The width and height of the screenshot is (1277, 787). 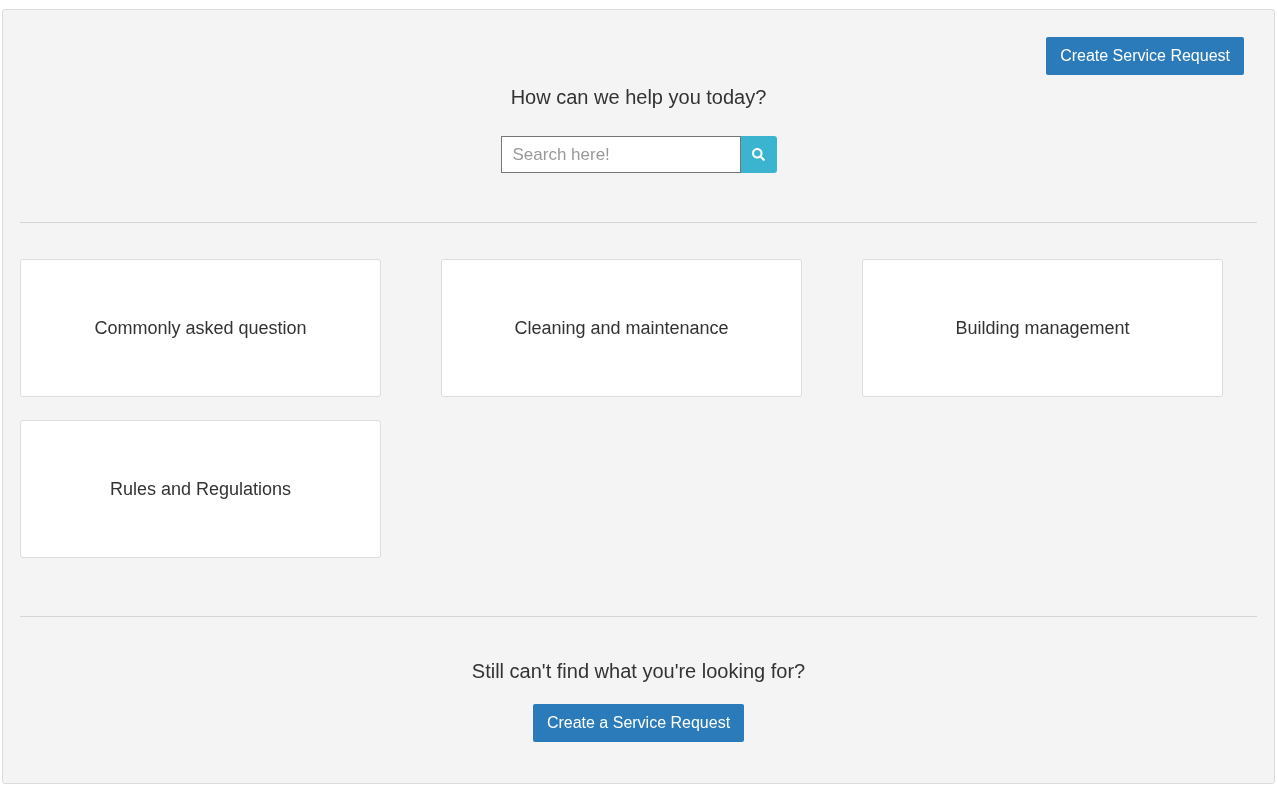 What do you see at coordinates (621, 328) in the screenshot?
I see `category-card: Cleaning and maintenance` at bounding box center [621, 328].